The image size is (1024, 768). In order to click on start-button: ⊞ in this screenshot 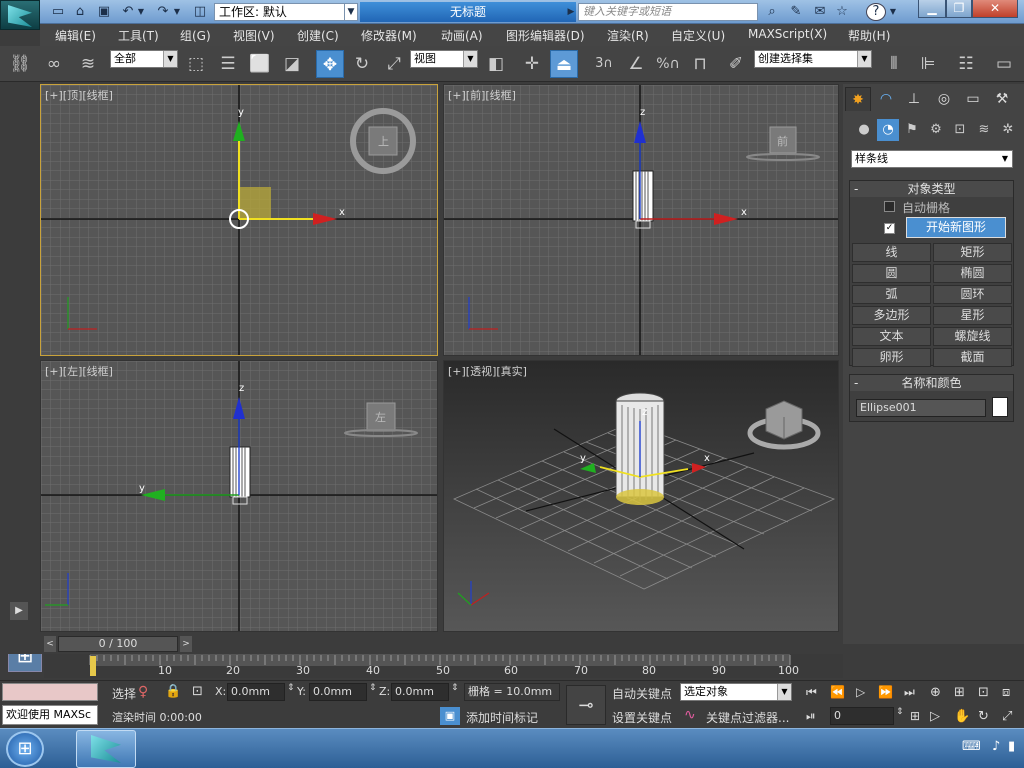, I will do `click(25, 749)`.